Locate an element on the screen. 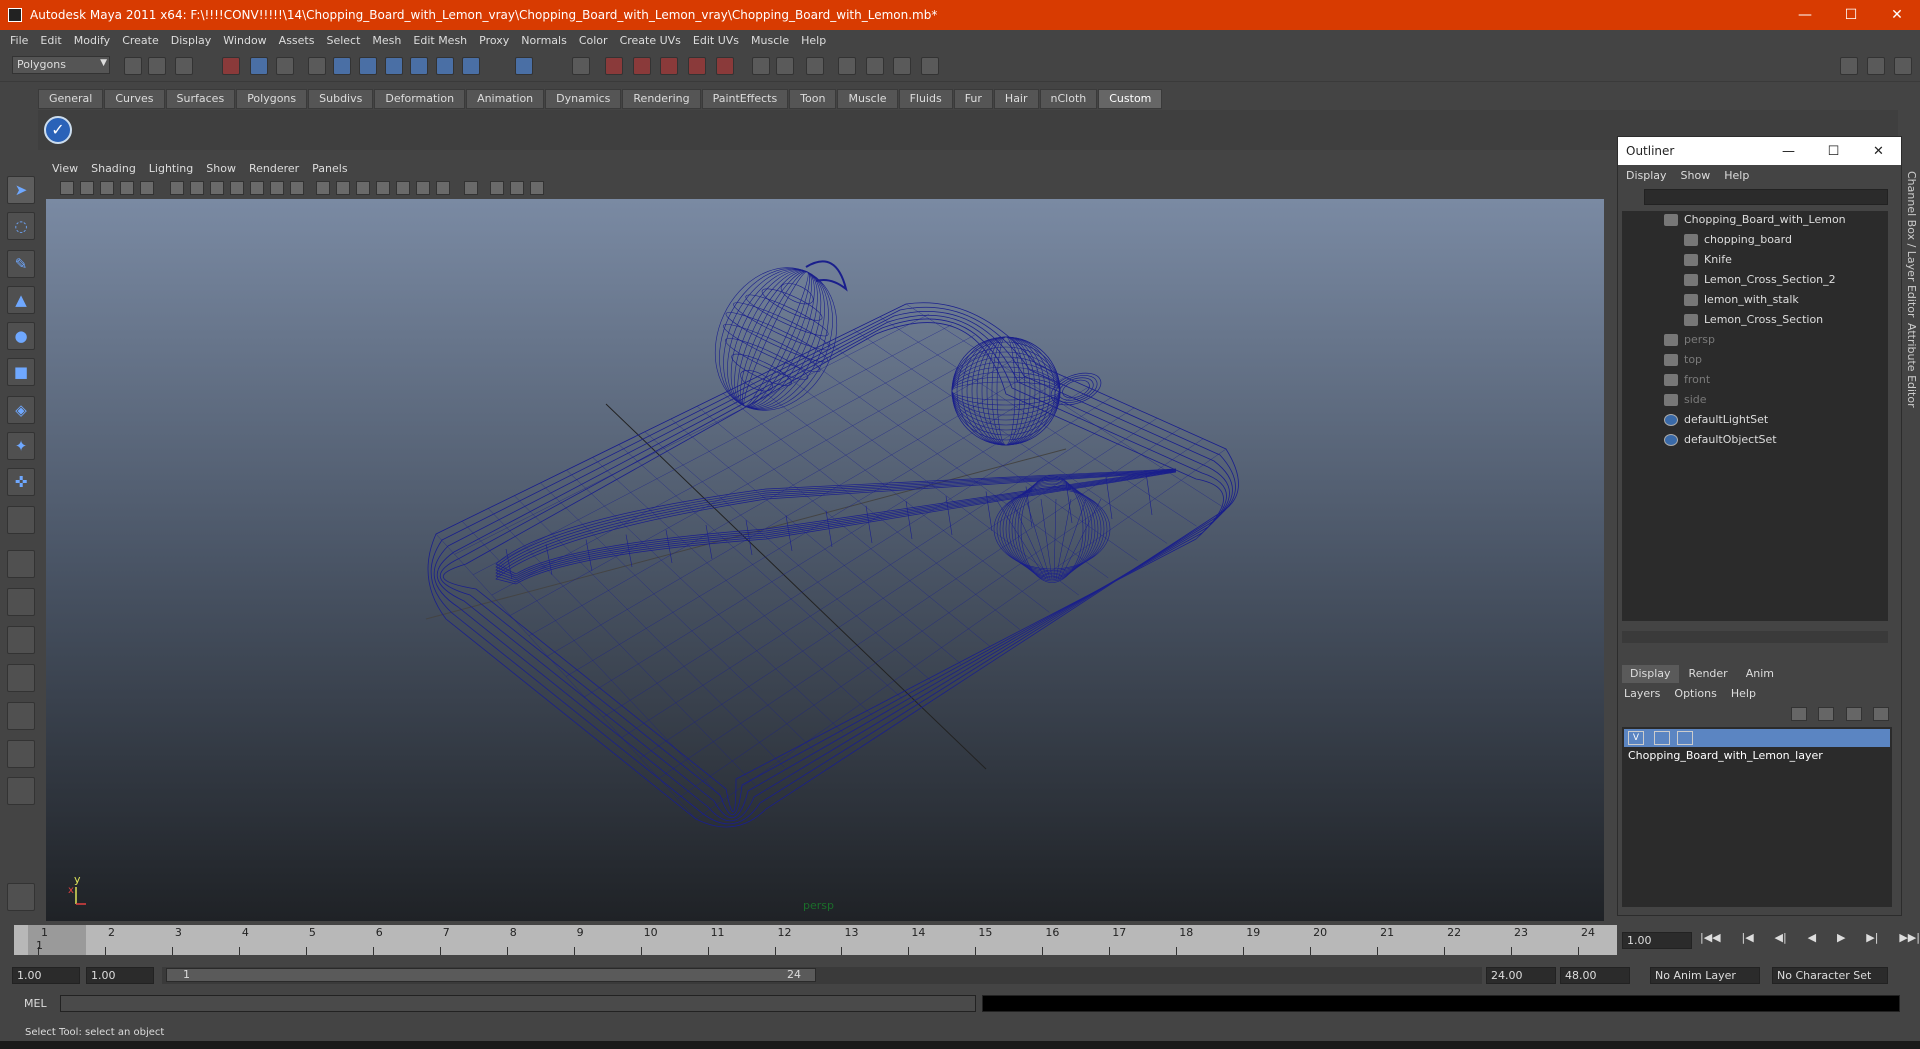  range-slider-track: 1 24 is located at coordinates (822, 975).